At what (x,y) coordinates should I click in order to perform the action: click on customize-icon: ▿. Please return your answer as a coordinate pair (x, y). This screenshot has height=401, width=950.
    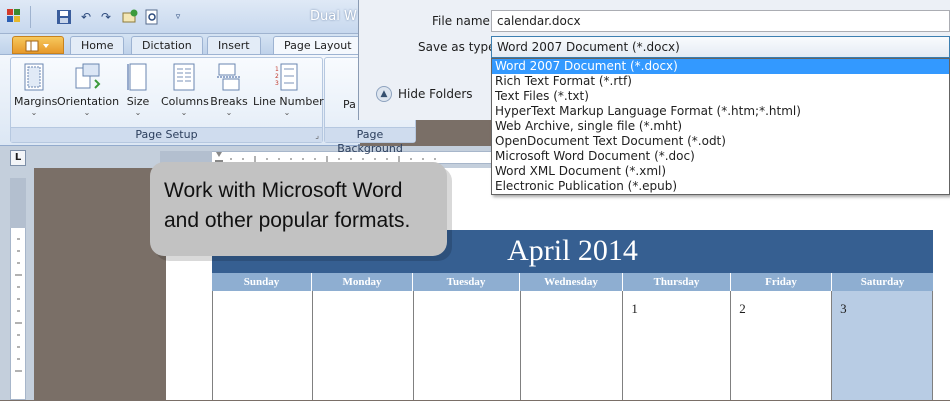
    Looking at the image, I should click on (178, 17).